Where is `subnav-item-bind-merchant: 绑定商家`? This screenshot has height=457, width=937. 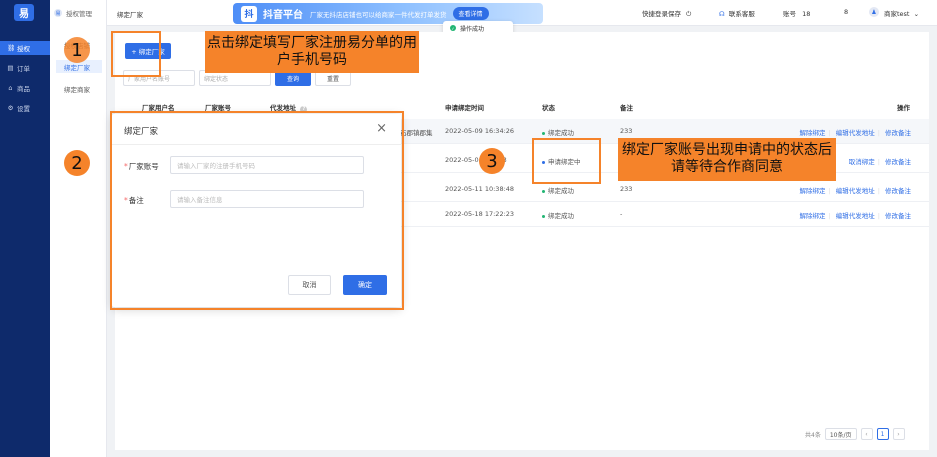
subnav-item-bind-merchant: 绑定商家 is located at coordinates (79, 88).